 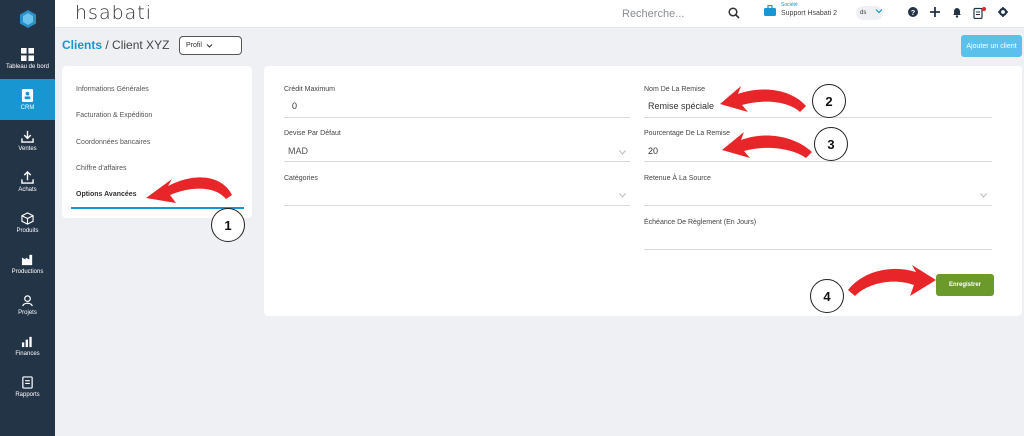 I want to click on menu-item-options-avancees: Options Avancées, so click(x=106, y=194).